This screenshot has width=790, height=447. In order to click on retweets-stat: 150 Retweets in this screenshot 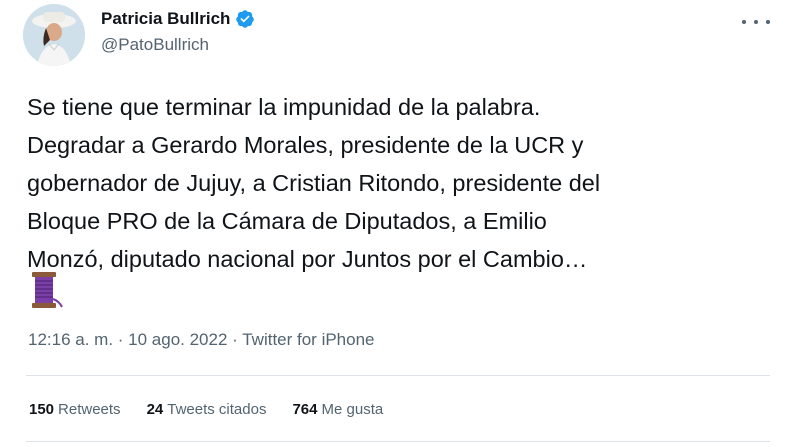, I will do `click(75, 409)`.